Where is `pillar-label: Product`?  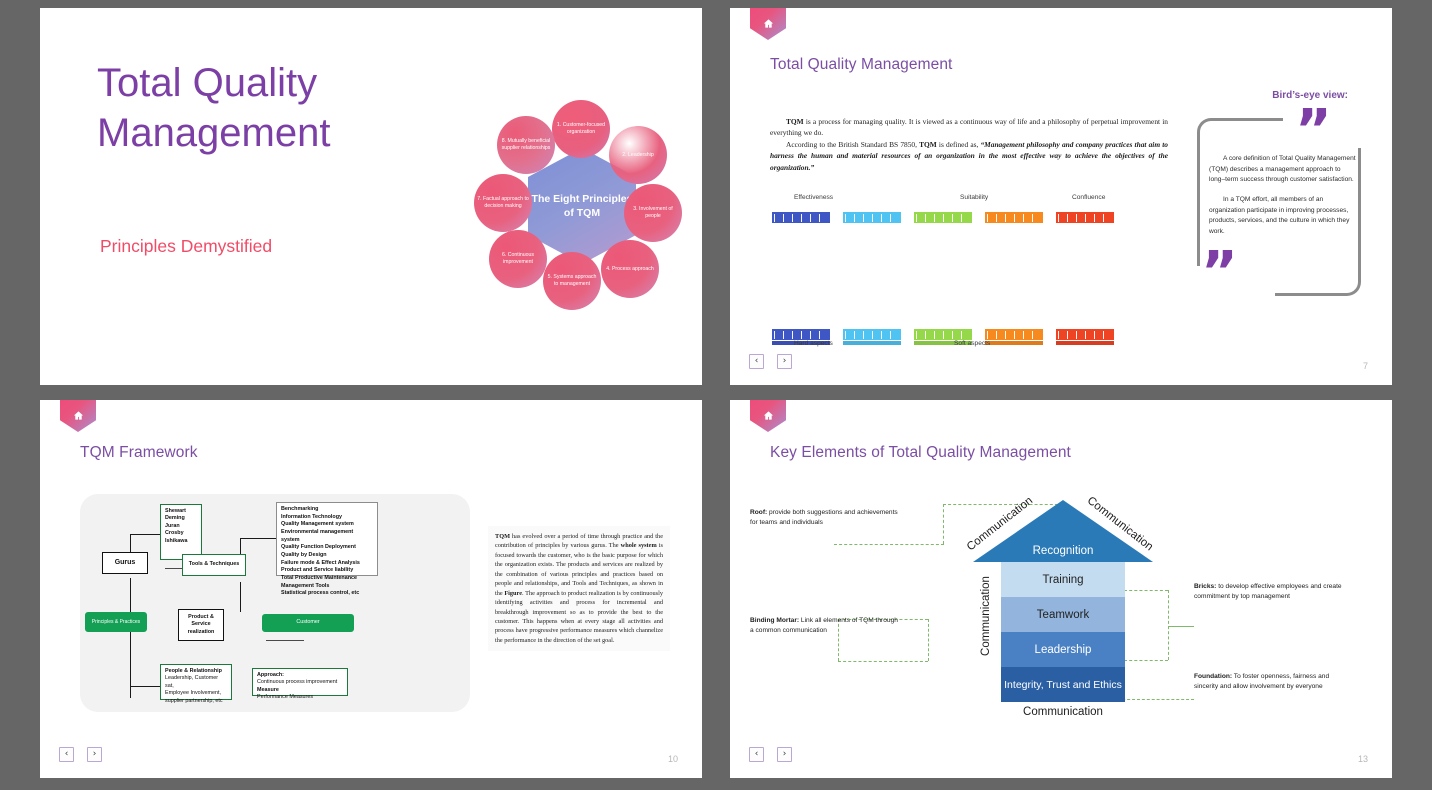
pillar-label: Product is located at coordinates (801, 281).